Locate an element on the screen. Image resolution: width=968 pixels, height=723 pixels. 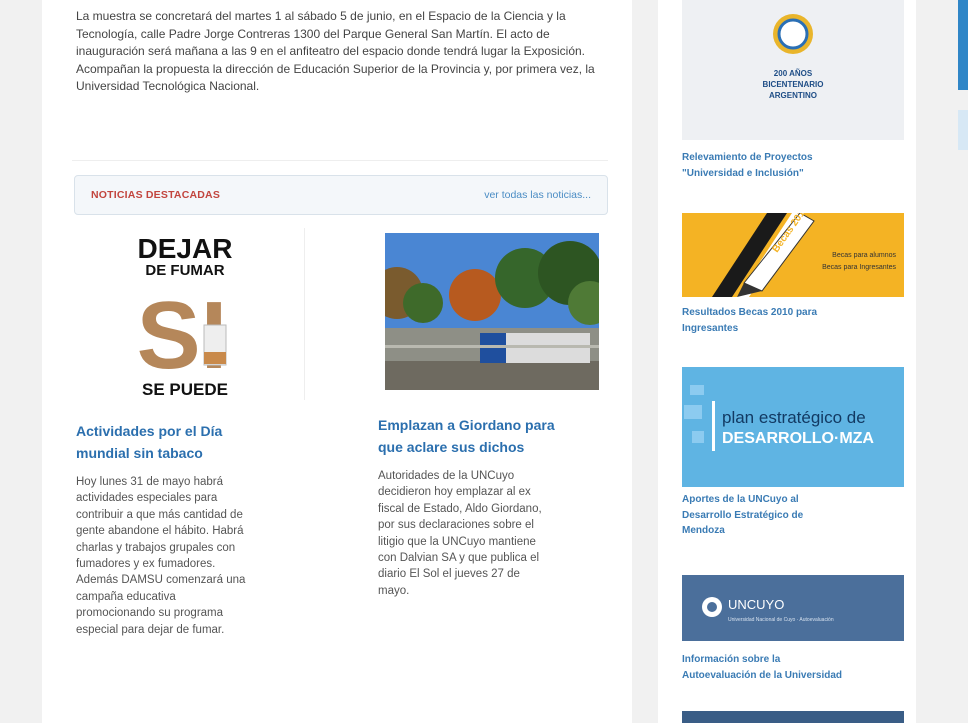
caption-line: Relevamiento de Proyectos is located at coordinates (797, 158).